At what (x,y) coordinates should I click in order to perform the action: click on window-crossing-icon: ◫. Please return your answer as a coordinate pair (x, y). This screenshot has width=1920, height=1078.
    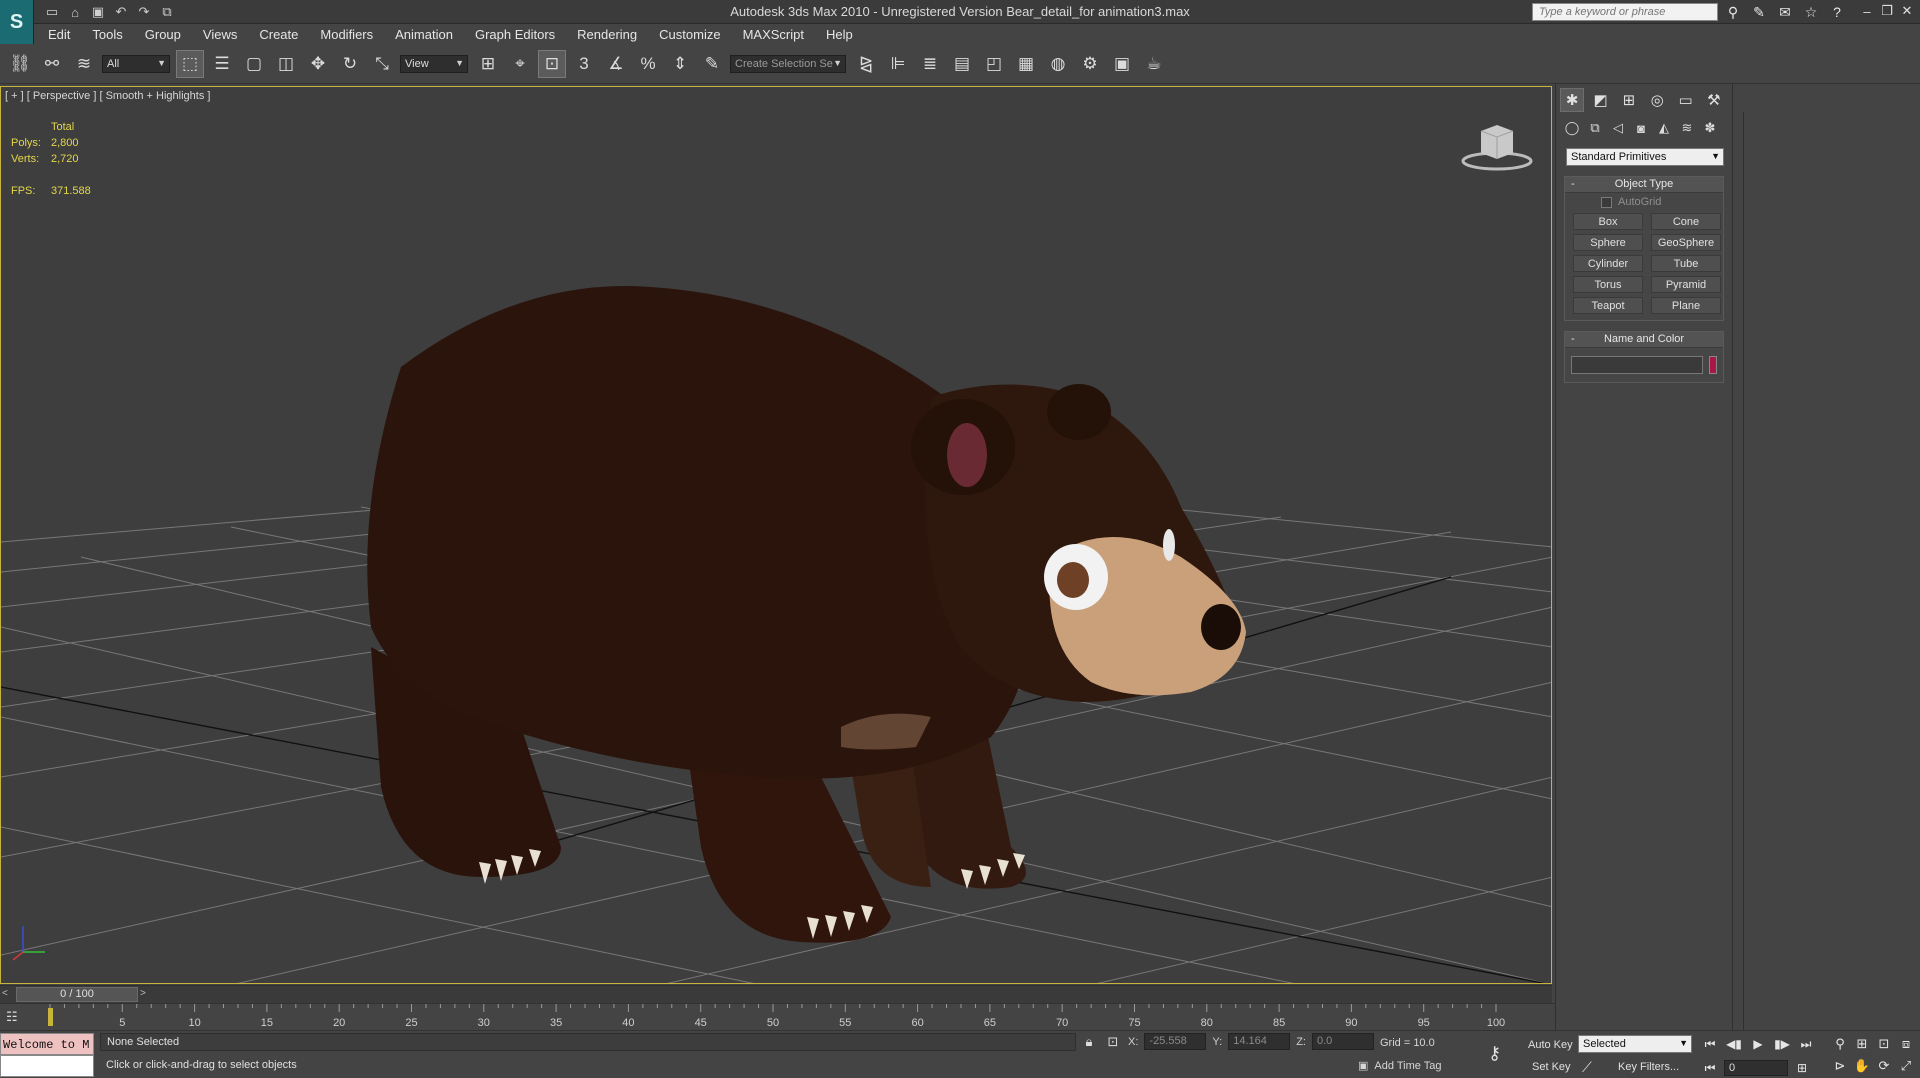
    Looking at the image, I should click on (286, 64).